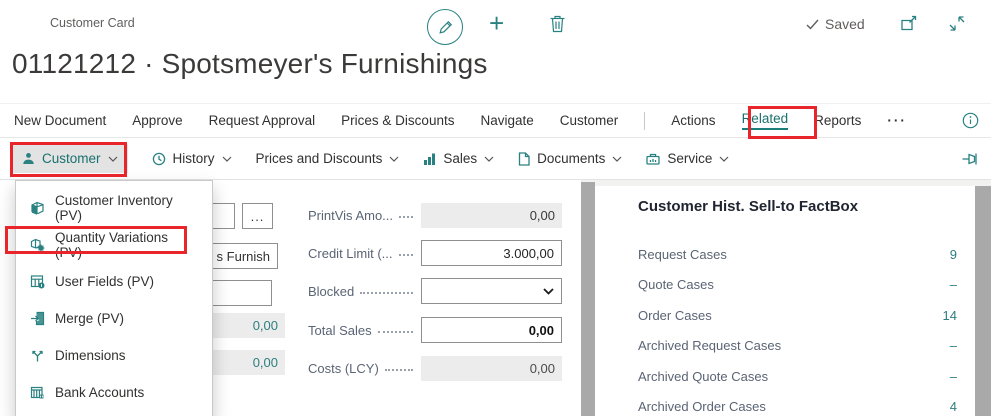 Image resolution: width=991 pixels, height=416 pixels. I want to click on pin-pane-button, so click(970, 159).